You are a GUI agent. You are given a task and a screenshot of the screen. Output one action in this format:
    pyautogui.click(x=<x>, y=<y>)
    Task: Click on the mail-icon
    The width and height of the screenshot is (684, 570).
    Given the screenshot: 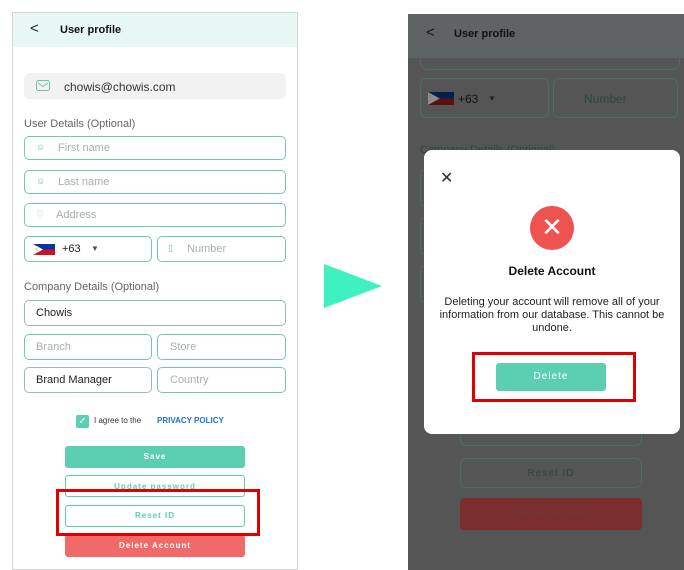 What is the action you would take?
    pyautogui.click(x=43, y=85)
    